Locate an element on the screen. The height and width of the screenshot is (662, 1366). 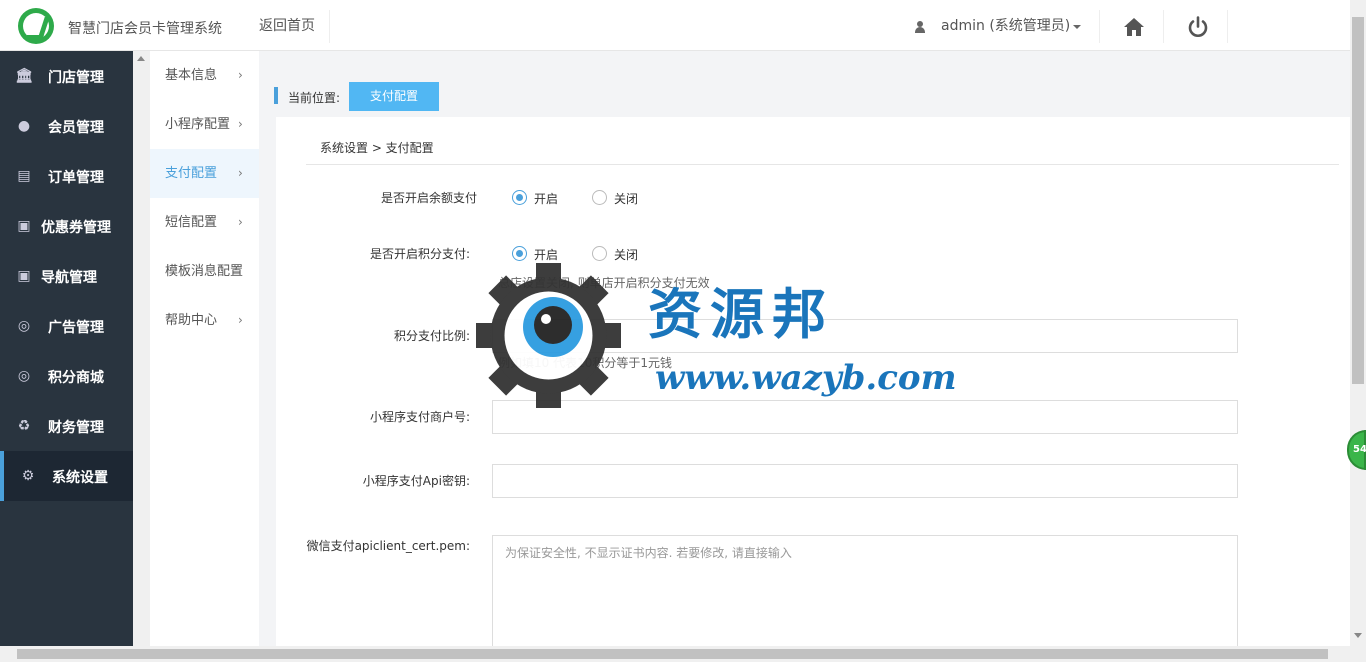
logout-button is located at coordinates (1197, 26).